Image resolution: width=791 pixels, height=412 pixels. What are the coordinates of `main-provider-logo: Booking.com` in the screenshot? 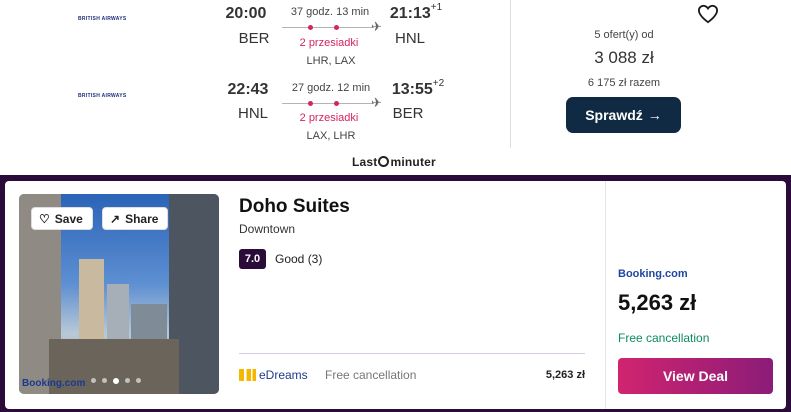 It's located at (653, 274).